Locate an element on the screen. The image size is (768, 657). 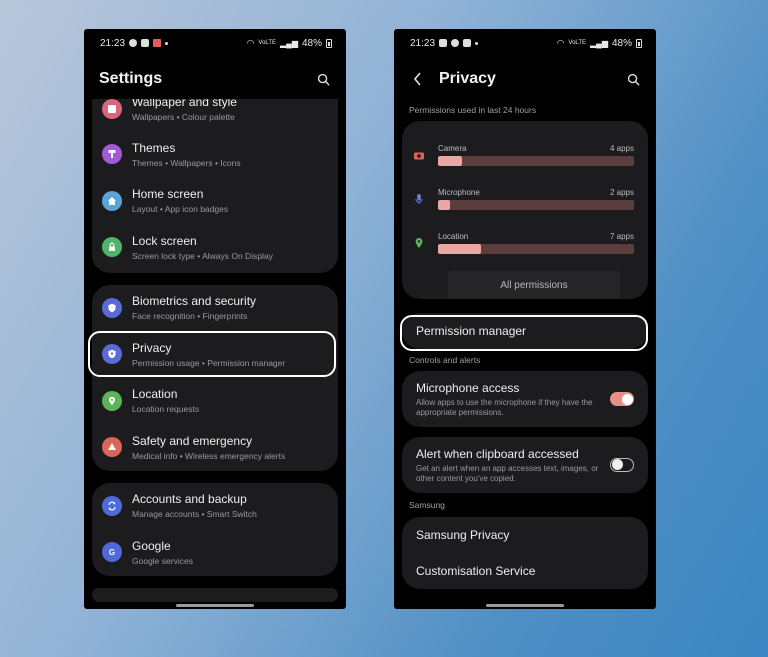
google-icon: G is located at coordinates (112, 552).